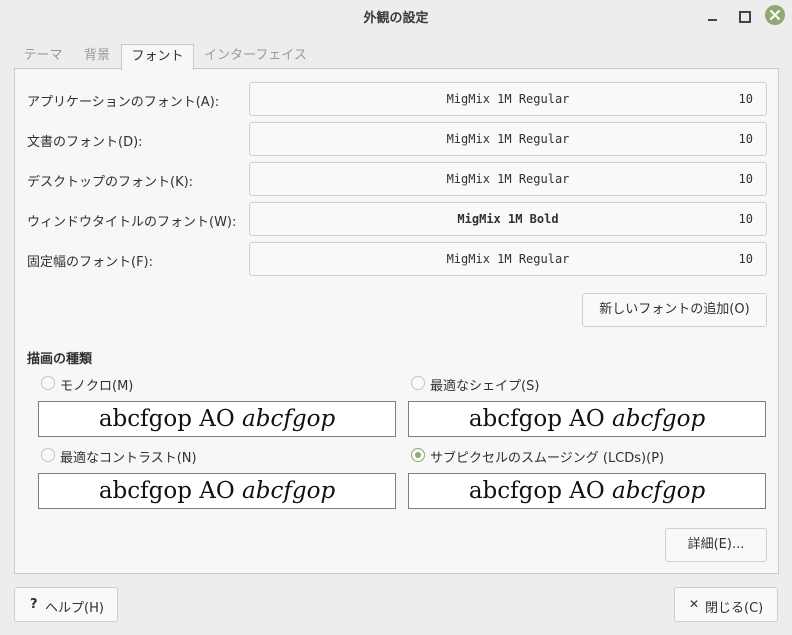  I want to click on monospace-font-label: 固定幅のフォント(F):, so click(90, 262).